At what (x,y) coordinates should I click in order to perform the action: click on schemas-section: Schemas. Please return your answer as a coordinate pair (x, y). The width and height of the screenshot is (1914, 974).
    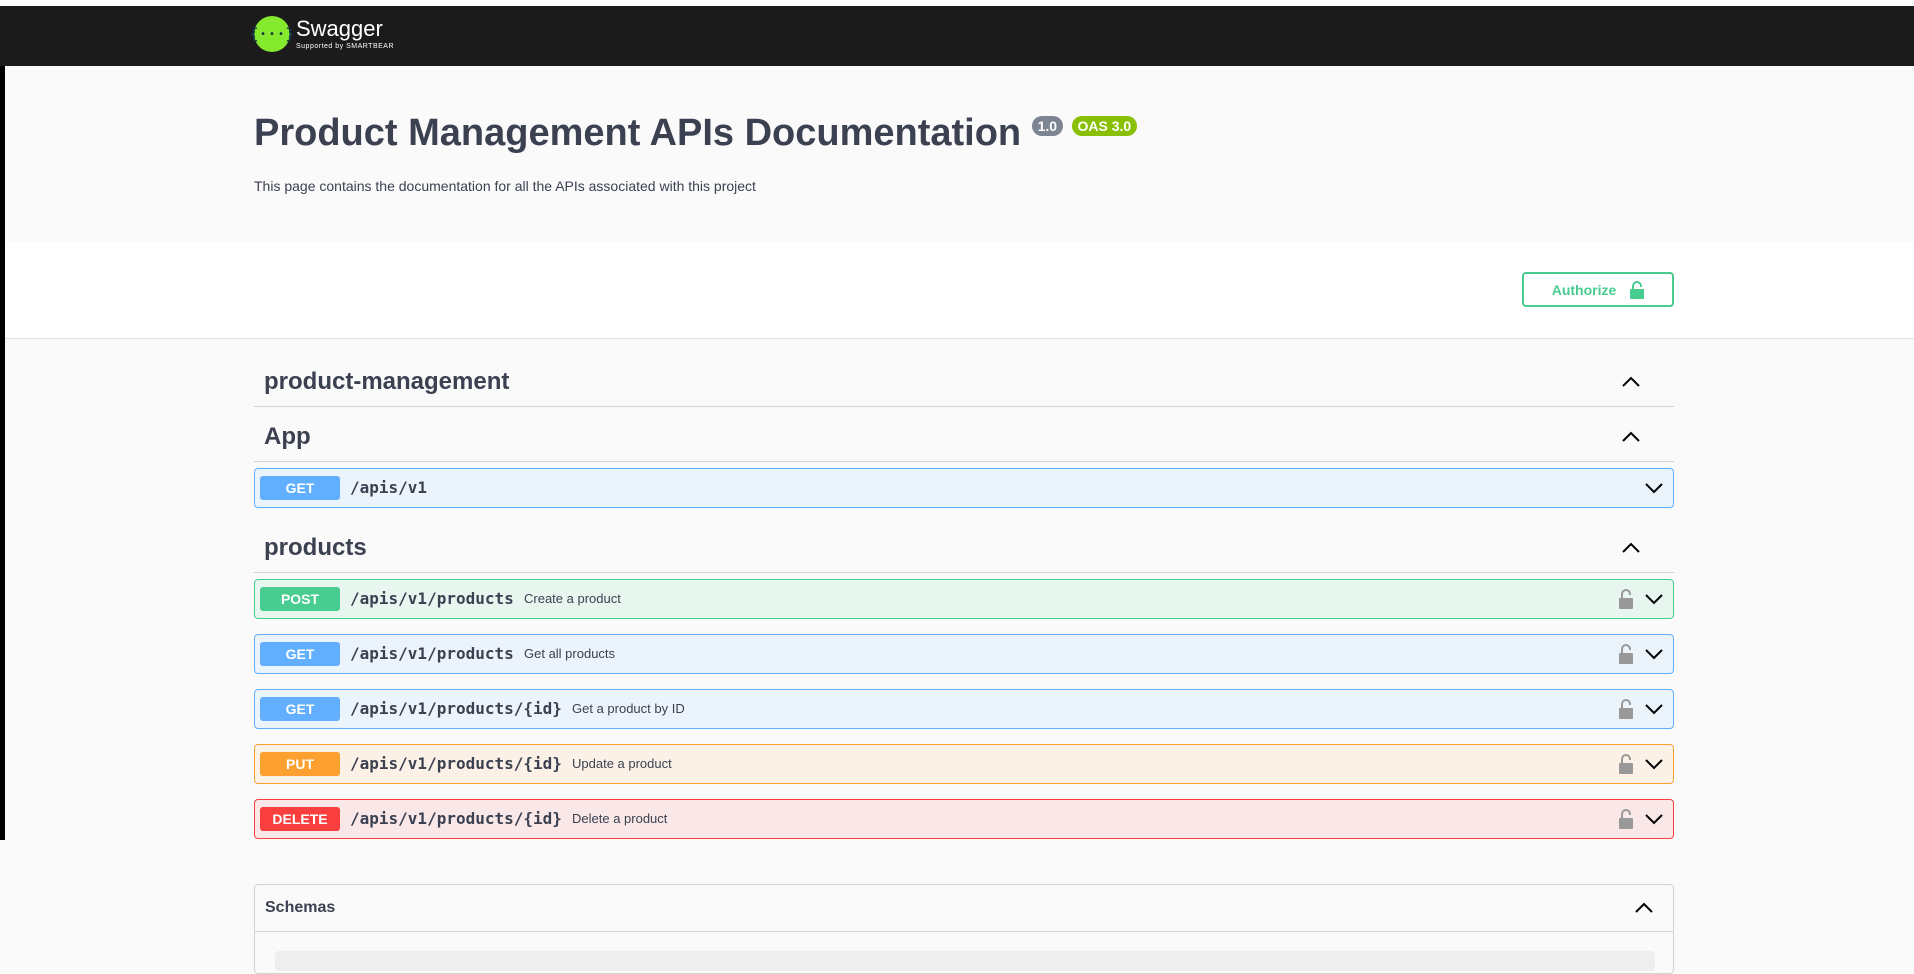
    Looking at the image, I should click on (964, 929).